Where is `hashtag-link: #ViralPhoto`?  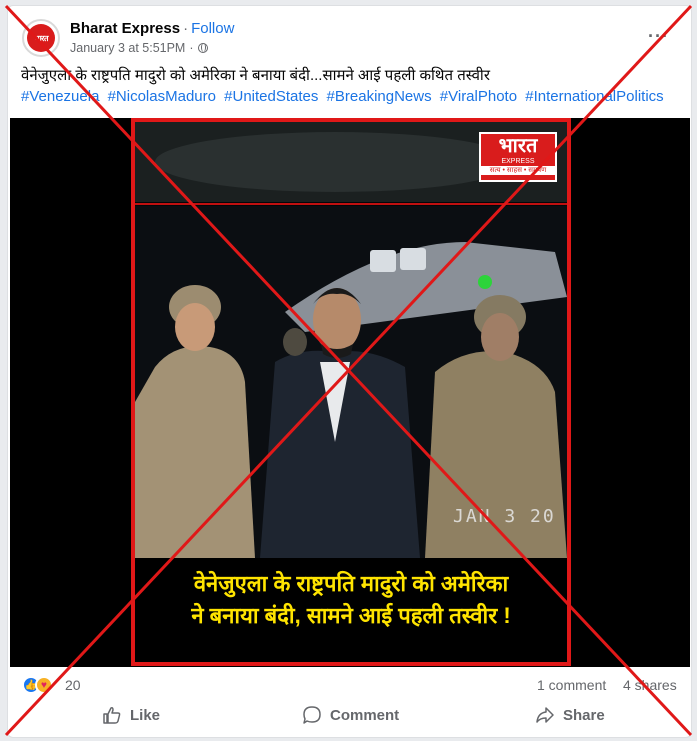
hashtag-link: #ViralPhoto is located at coordinates (478, 96).